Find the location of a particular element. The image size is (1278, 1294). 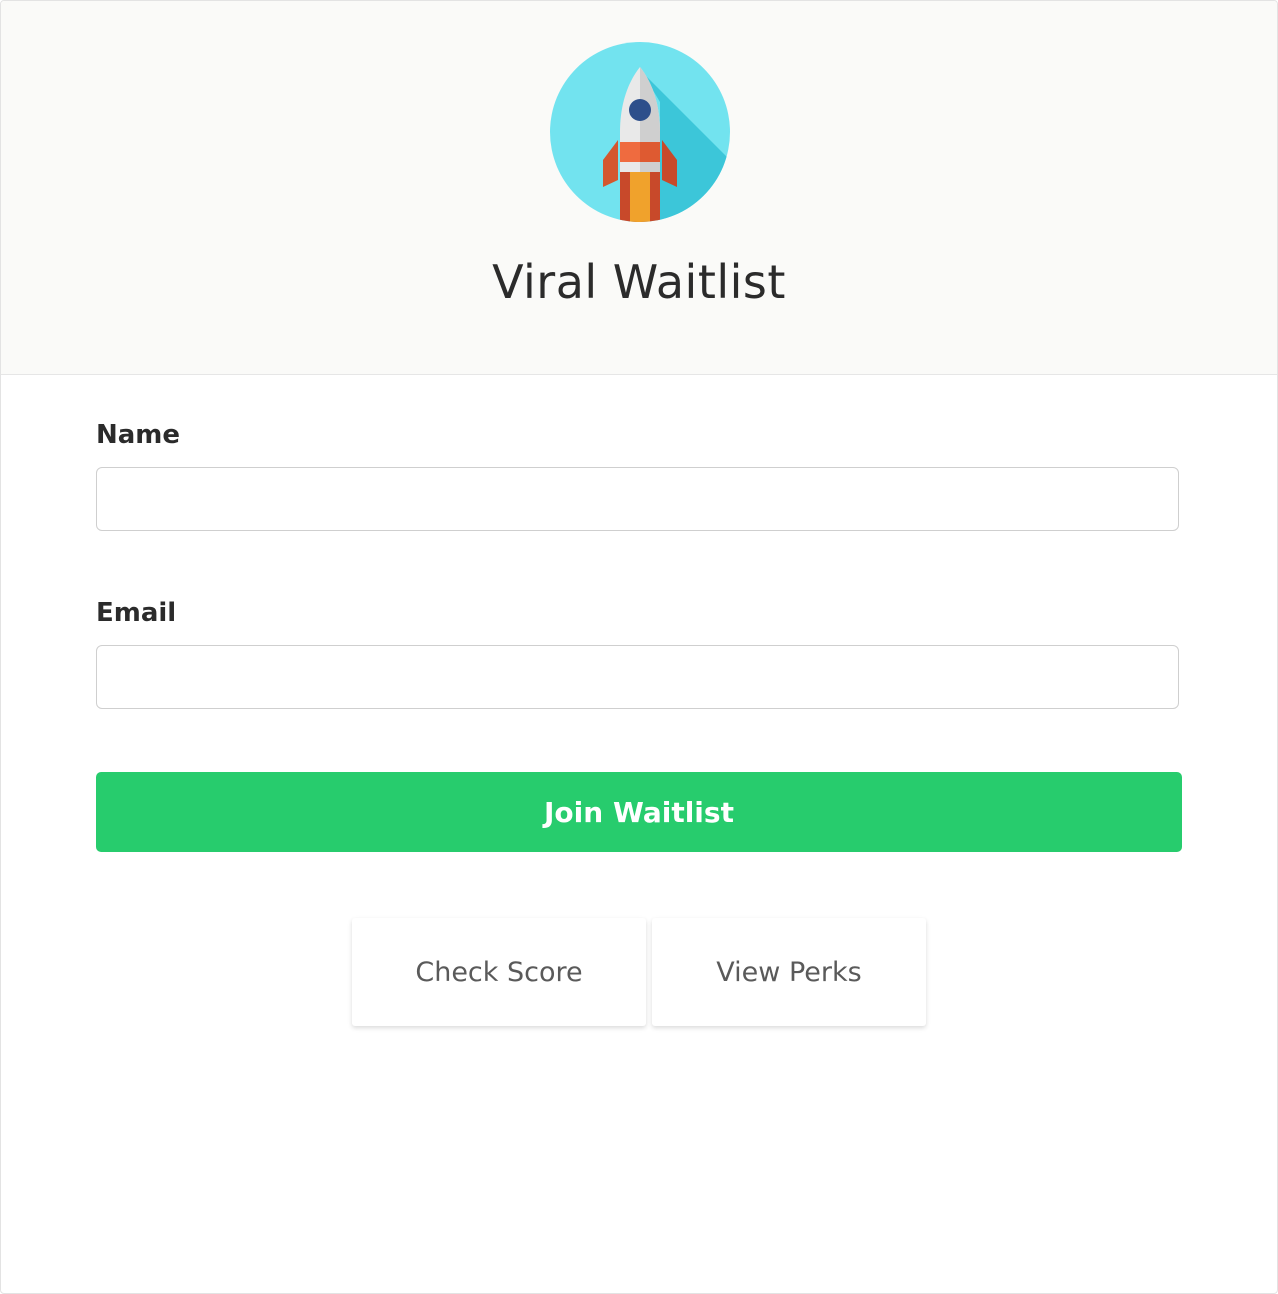

name-field is located at coordinates (637, 499).